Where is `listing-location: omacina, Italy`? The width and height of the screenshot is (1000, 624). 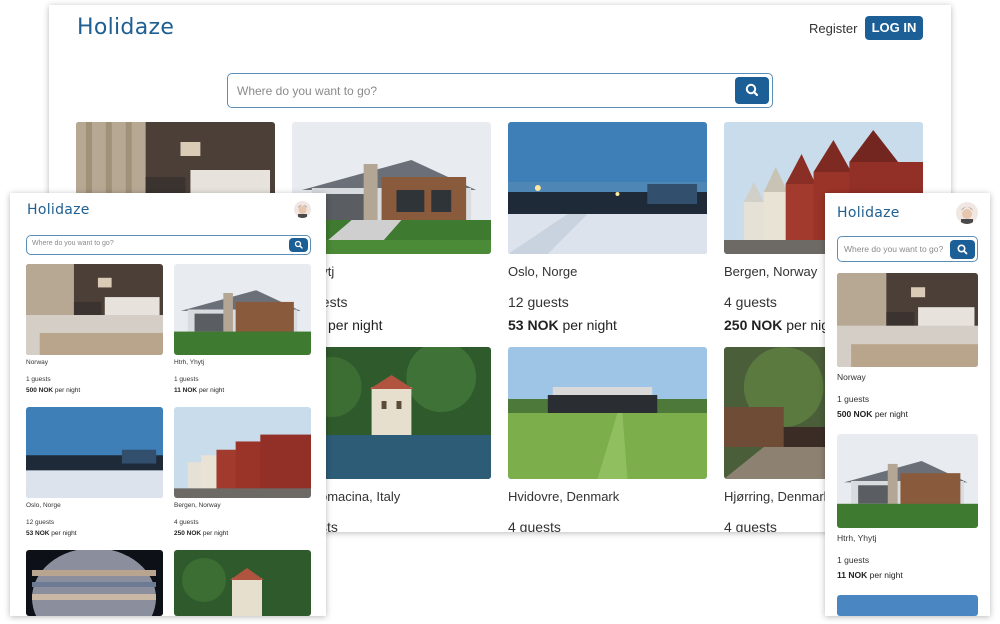
listing-location: omacina, Italy is located at coordinates (360, 496).